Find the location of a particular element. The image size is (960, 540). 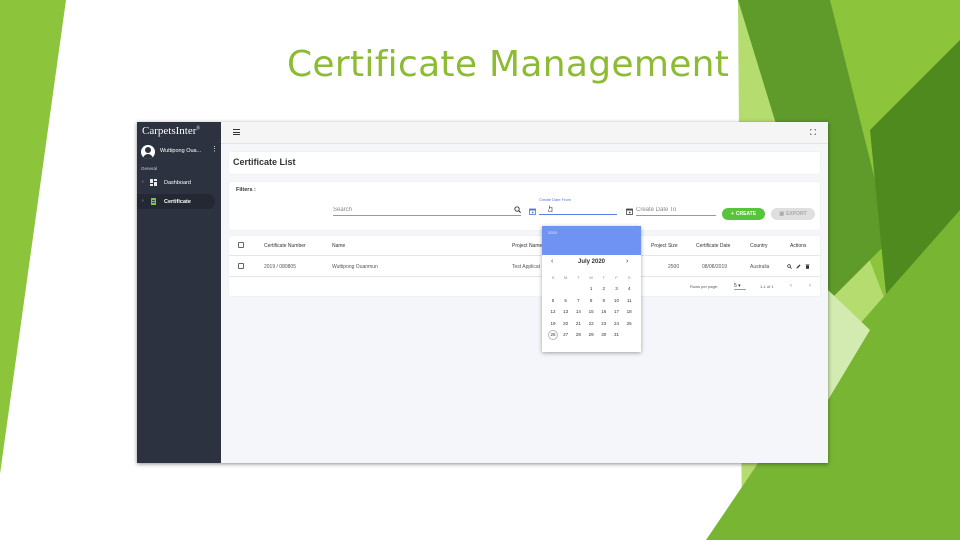

create-date-from-field: Create Date From is located at coordinates (578, 206).